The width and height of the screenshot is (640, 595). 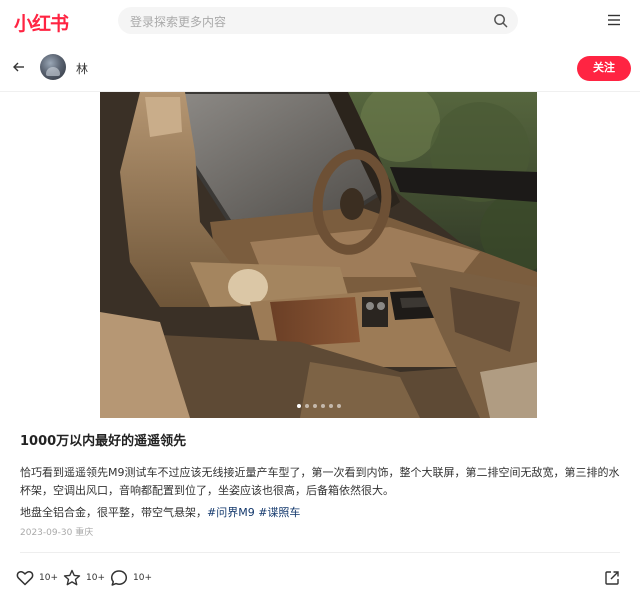 What do you see at coordinates (113, 512) in the screenshot?
I see `note-body-text: 地盘全铝合金，很平整，带空气悬架，` at bounding box center [113, 512].